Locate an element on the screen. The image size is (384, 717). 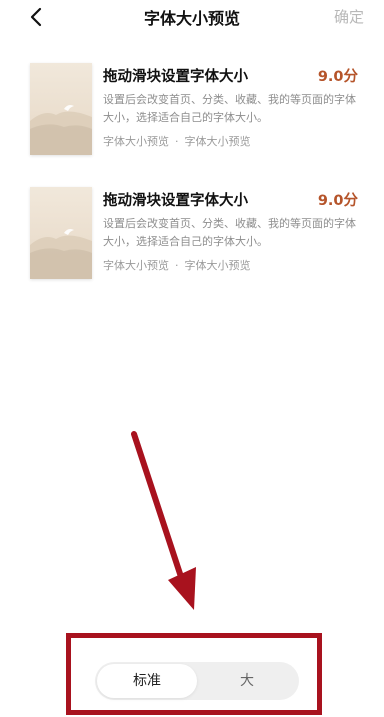
confirm-button: 确定 is located at coordinates (349, 16).